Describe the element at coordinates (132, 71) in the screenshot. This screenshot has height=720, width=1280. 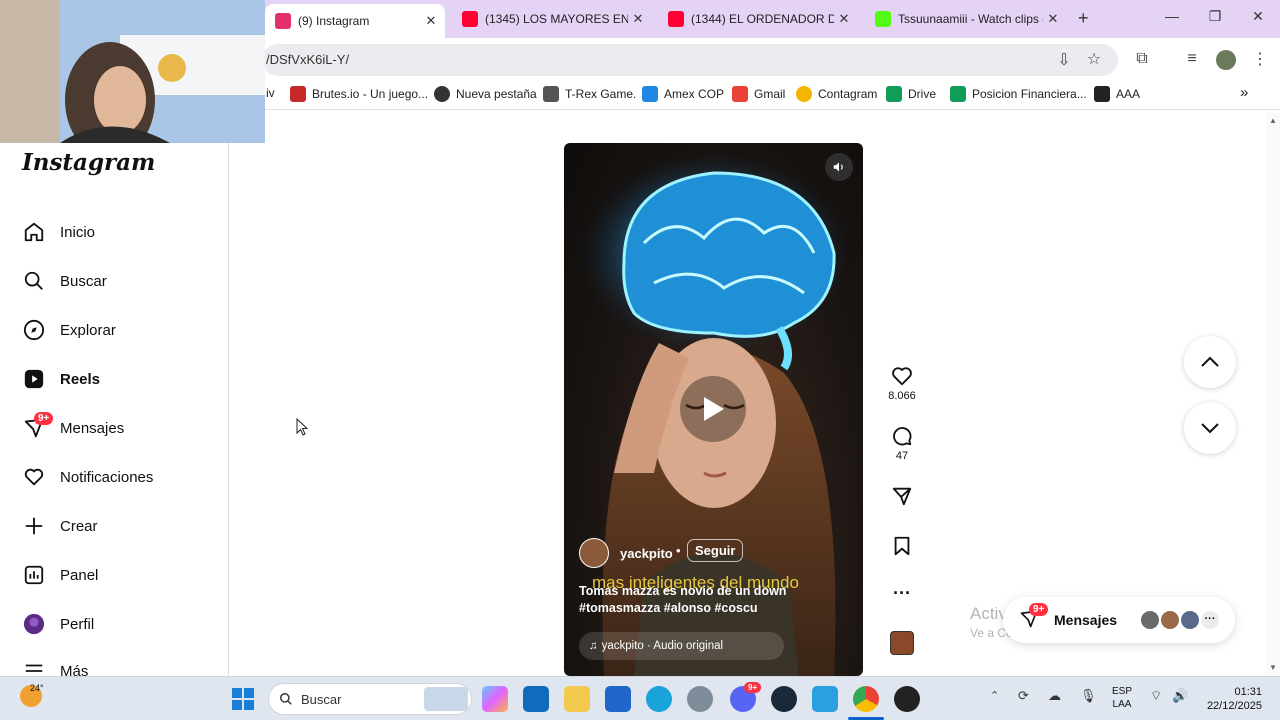
I see `webcam-image` at that location.